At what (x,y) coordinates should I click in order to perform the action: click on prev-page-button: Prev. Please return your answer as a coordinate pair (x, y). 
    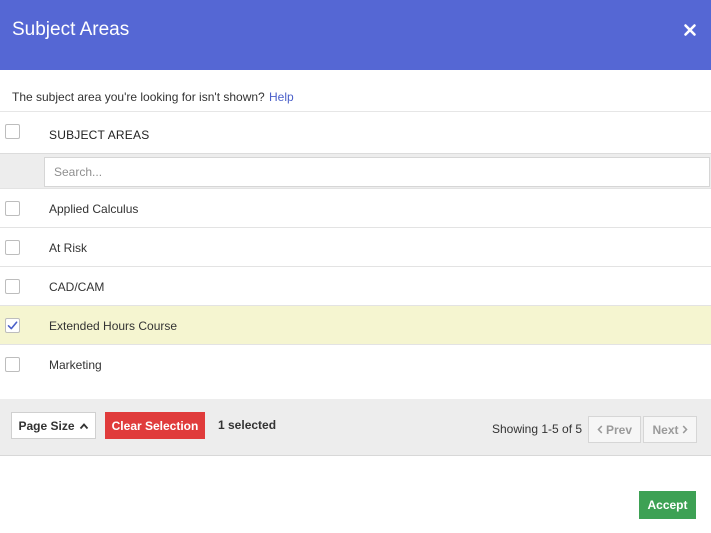
    Looking at the image, I should click on (614, 429).